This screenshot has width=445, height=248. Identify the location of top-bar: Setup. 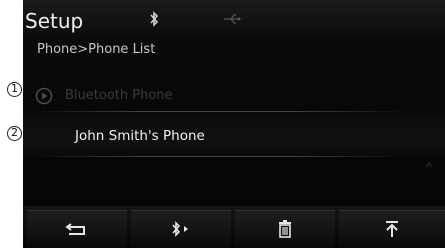
(234, 19).